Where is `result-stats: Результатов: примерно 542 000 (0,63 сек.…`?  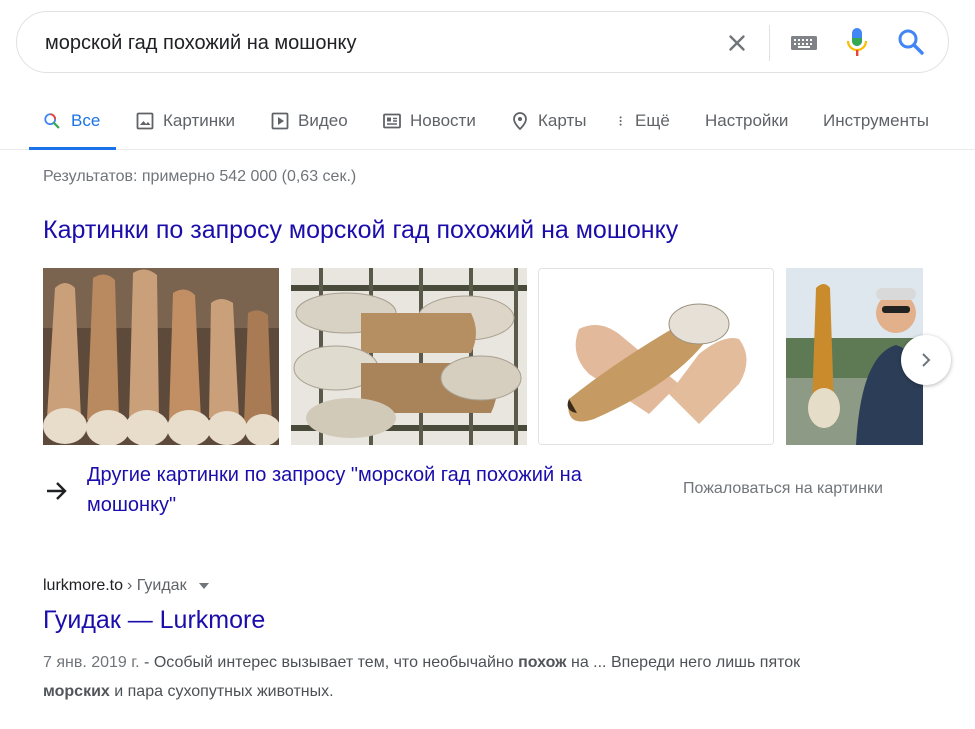
result-stats: Результатов: примерно 542 000 (0,63 сек.… is located at coordinates (200, 176).